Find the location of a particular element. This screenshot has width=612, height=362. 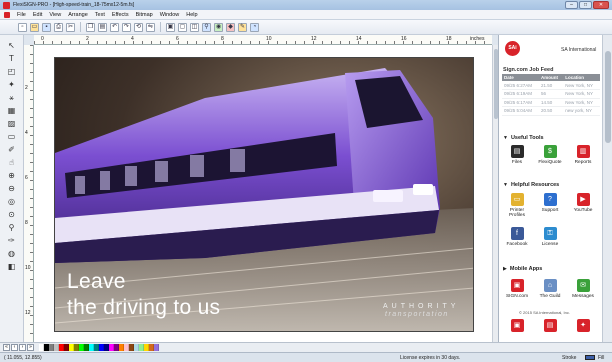

app-extra-3: ✦ is located at coordinates (583, 326).